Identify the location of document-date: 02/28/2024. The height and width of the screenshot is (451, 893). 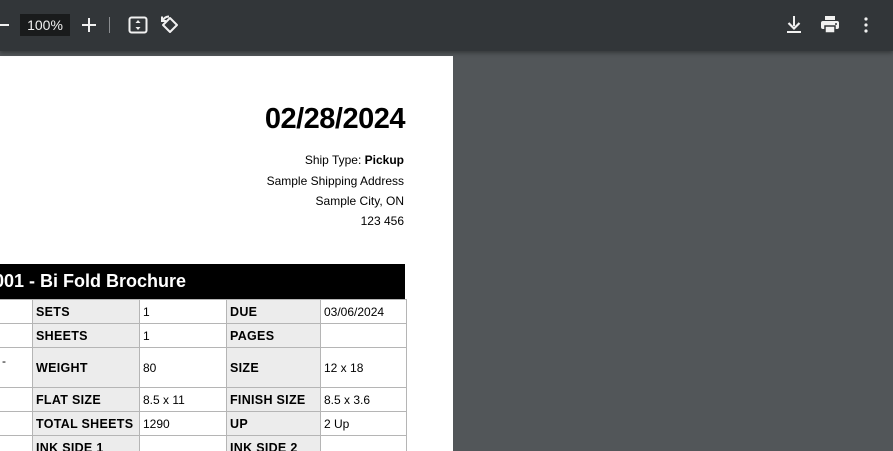
(335, 119).